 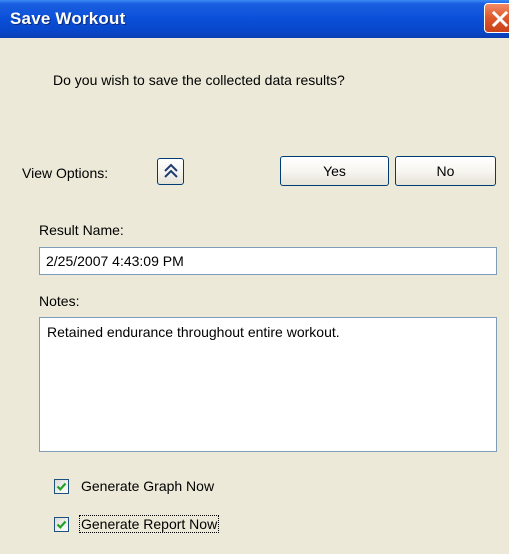 I want to click on close-icon, so click(x=500, y=19).